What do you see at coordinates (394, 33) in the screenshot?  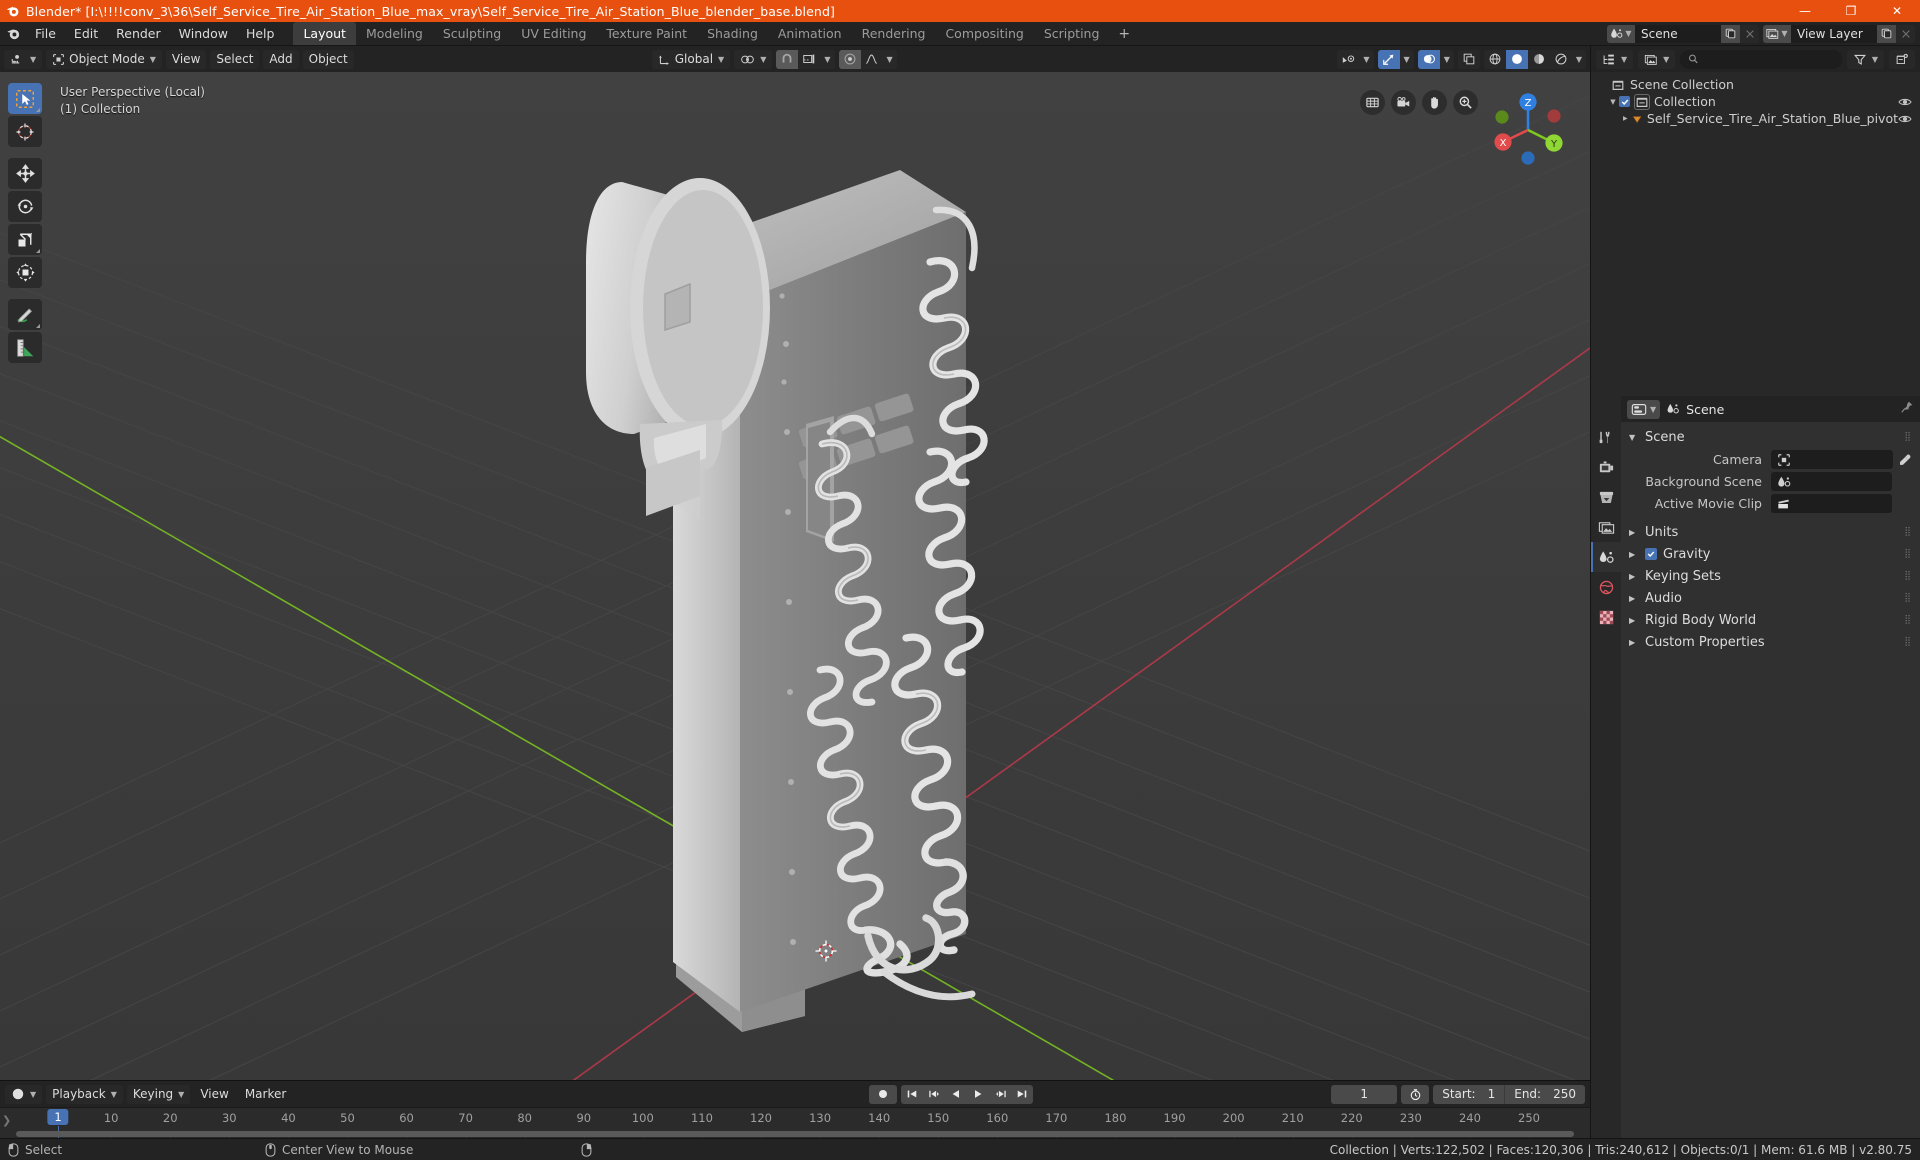 I see `tab-modeling: Modeling` at bounding box center [394, 33].